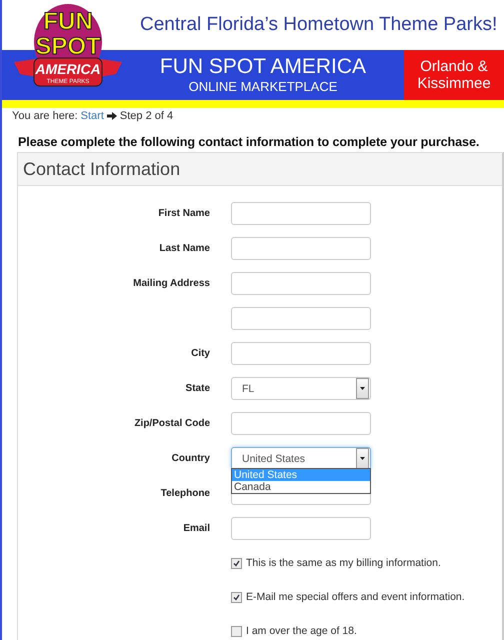  Describe the element at coordinates (45, 116) in the screenshot. I see `breadcrumb-label: You are here:` at that location.